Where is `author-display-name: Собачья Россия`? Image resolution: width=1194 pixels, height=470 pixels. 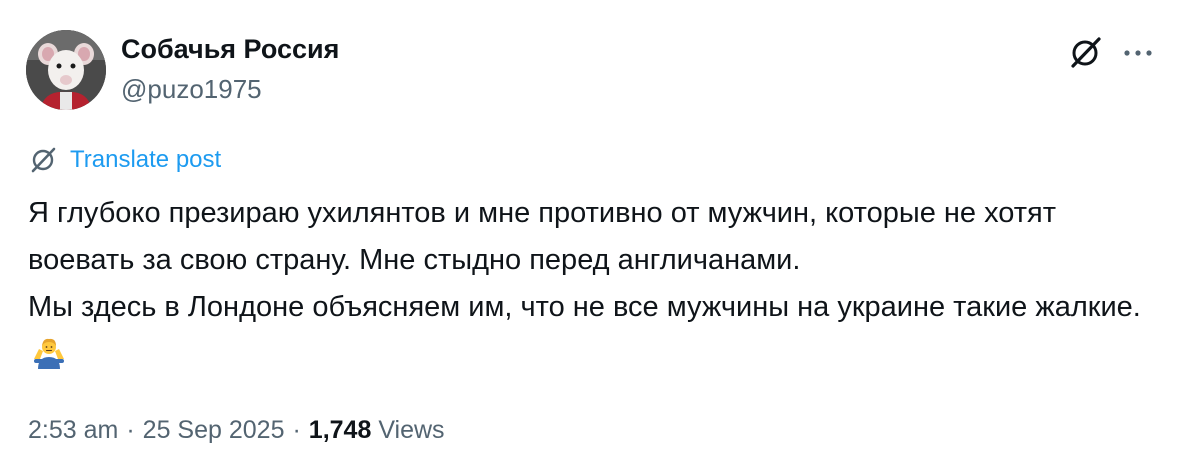
author-display-name: Собачья Россия is located at coordinates (230, 49).